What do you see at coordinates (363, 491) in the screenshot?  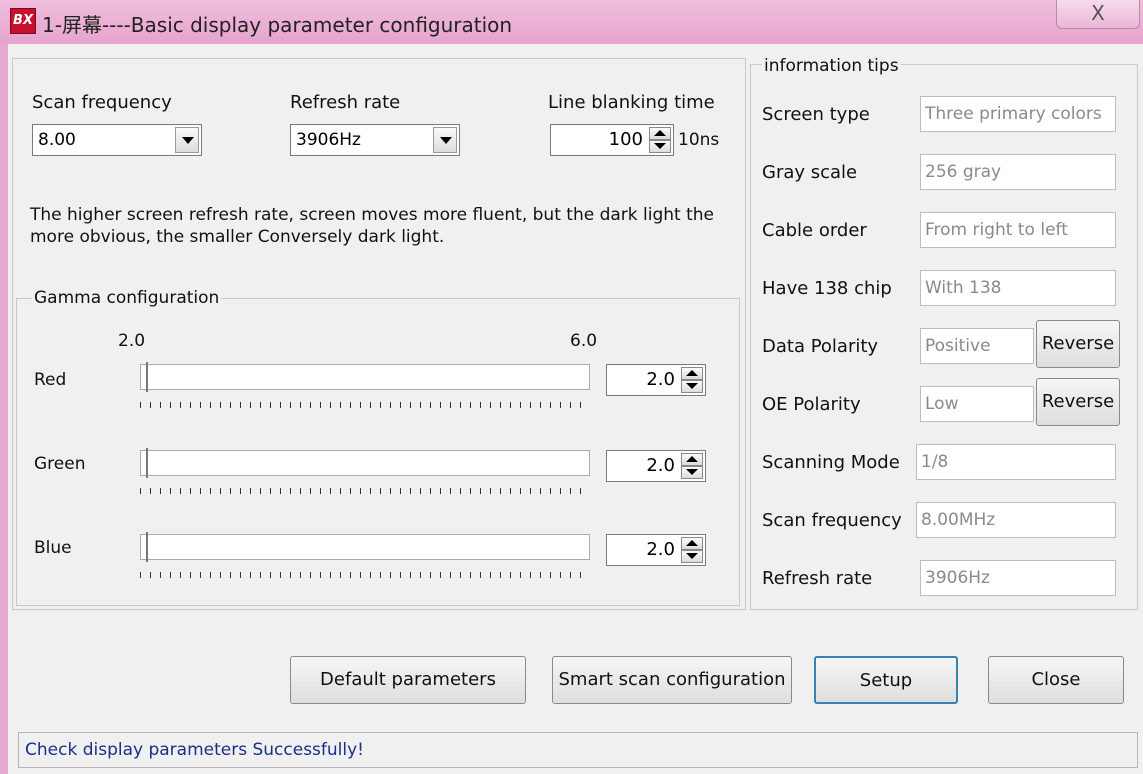 I see `gamma-green-ticks` at bounding box center [363, 491].